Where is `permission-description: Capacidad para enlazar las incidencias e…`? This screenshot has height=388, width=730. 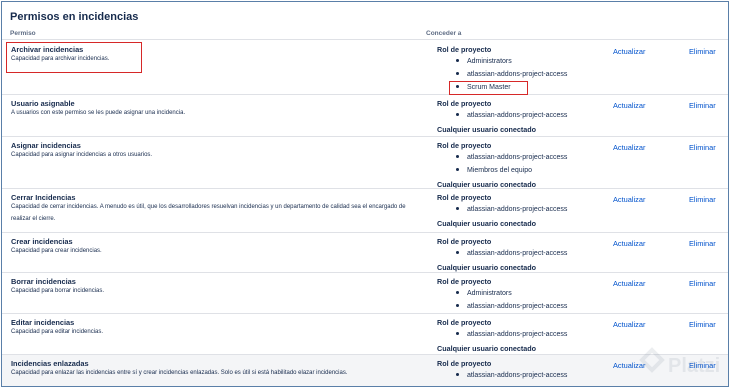 permission-description: Capacidad para enlazar las incidencias e… is located at coordinates (179, 373).